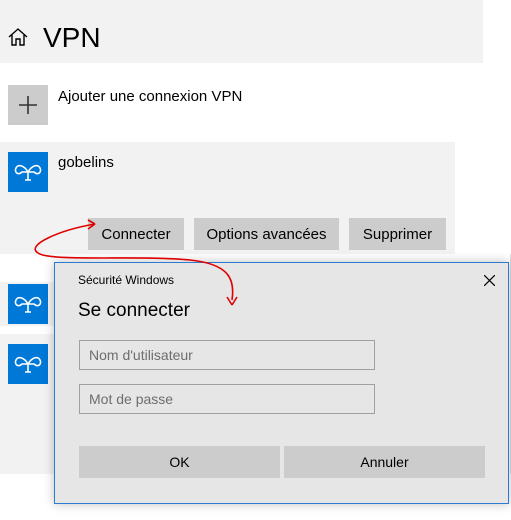  I want to click on add-vpn-connection: Ajouter une connexion VPN, so click(158, 105).